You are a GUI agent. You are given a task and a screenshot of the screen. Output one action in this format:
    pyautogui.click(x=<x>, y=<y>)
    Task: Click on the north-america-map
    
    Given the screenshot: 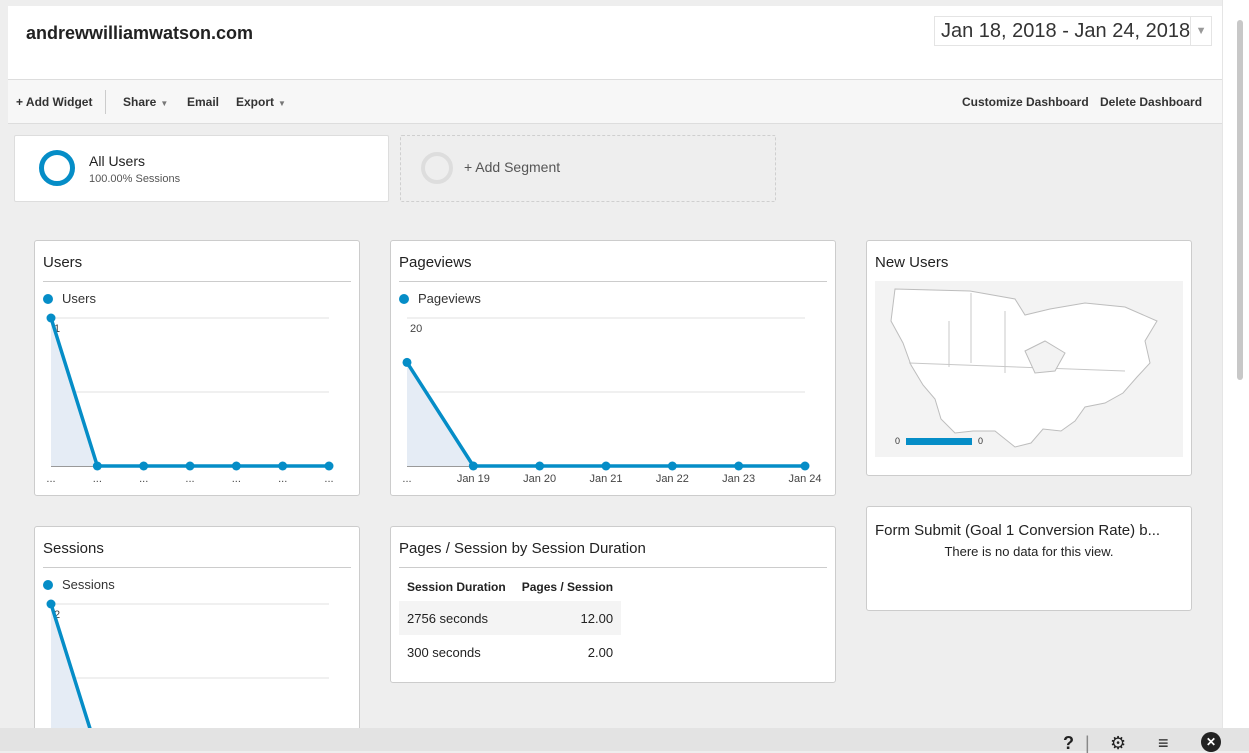 What is the action you would take?
    pyautogui.click(x=1024, y=368)
    